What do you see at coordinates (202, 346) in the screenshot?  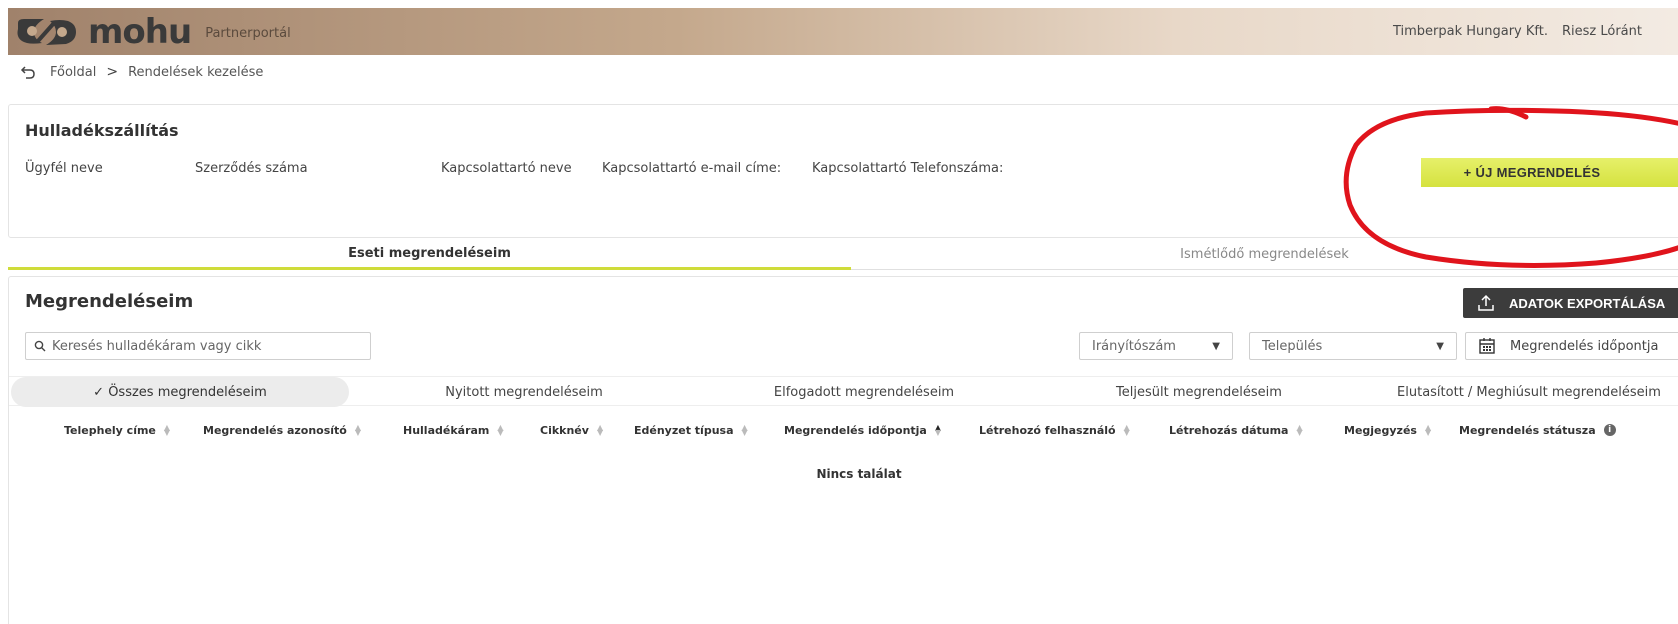 I see `search-input` at bounding box center [202, 346].